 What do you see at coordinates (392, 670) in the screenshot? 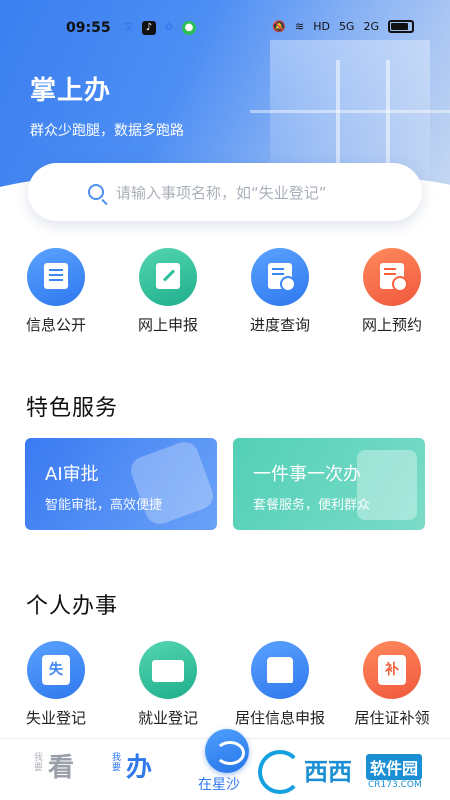
I see `reissue-icon: 补` at bounding box center [392, 670].